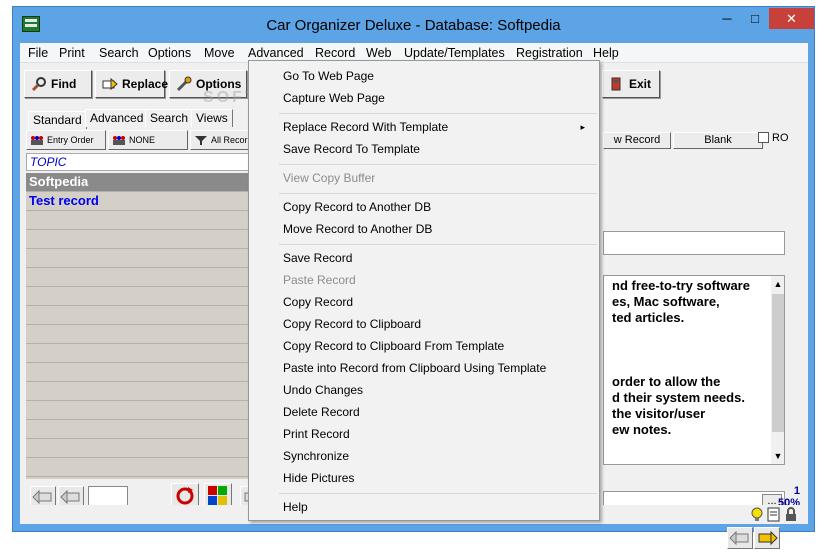 The image size is (825, 552). Describe the element at coordinates (631, 84) in the screenshot. I see `exit-button: Exit` at that location.